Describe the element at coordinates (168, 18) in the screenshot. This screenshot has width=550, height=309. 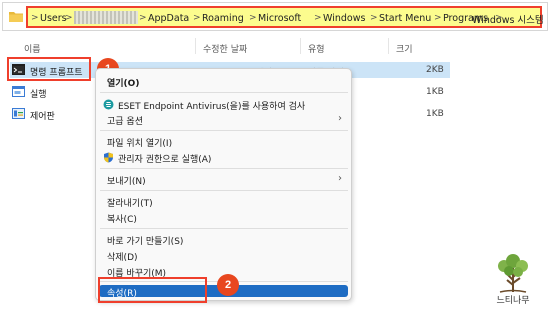
I see `breadcrumb-appdata: AppData` at that location.